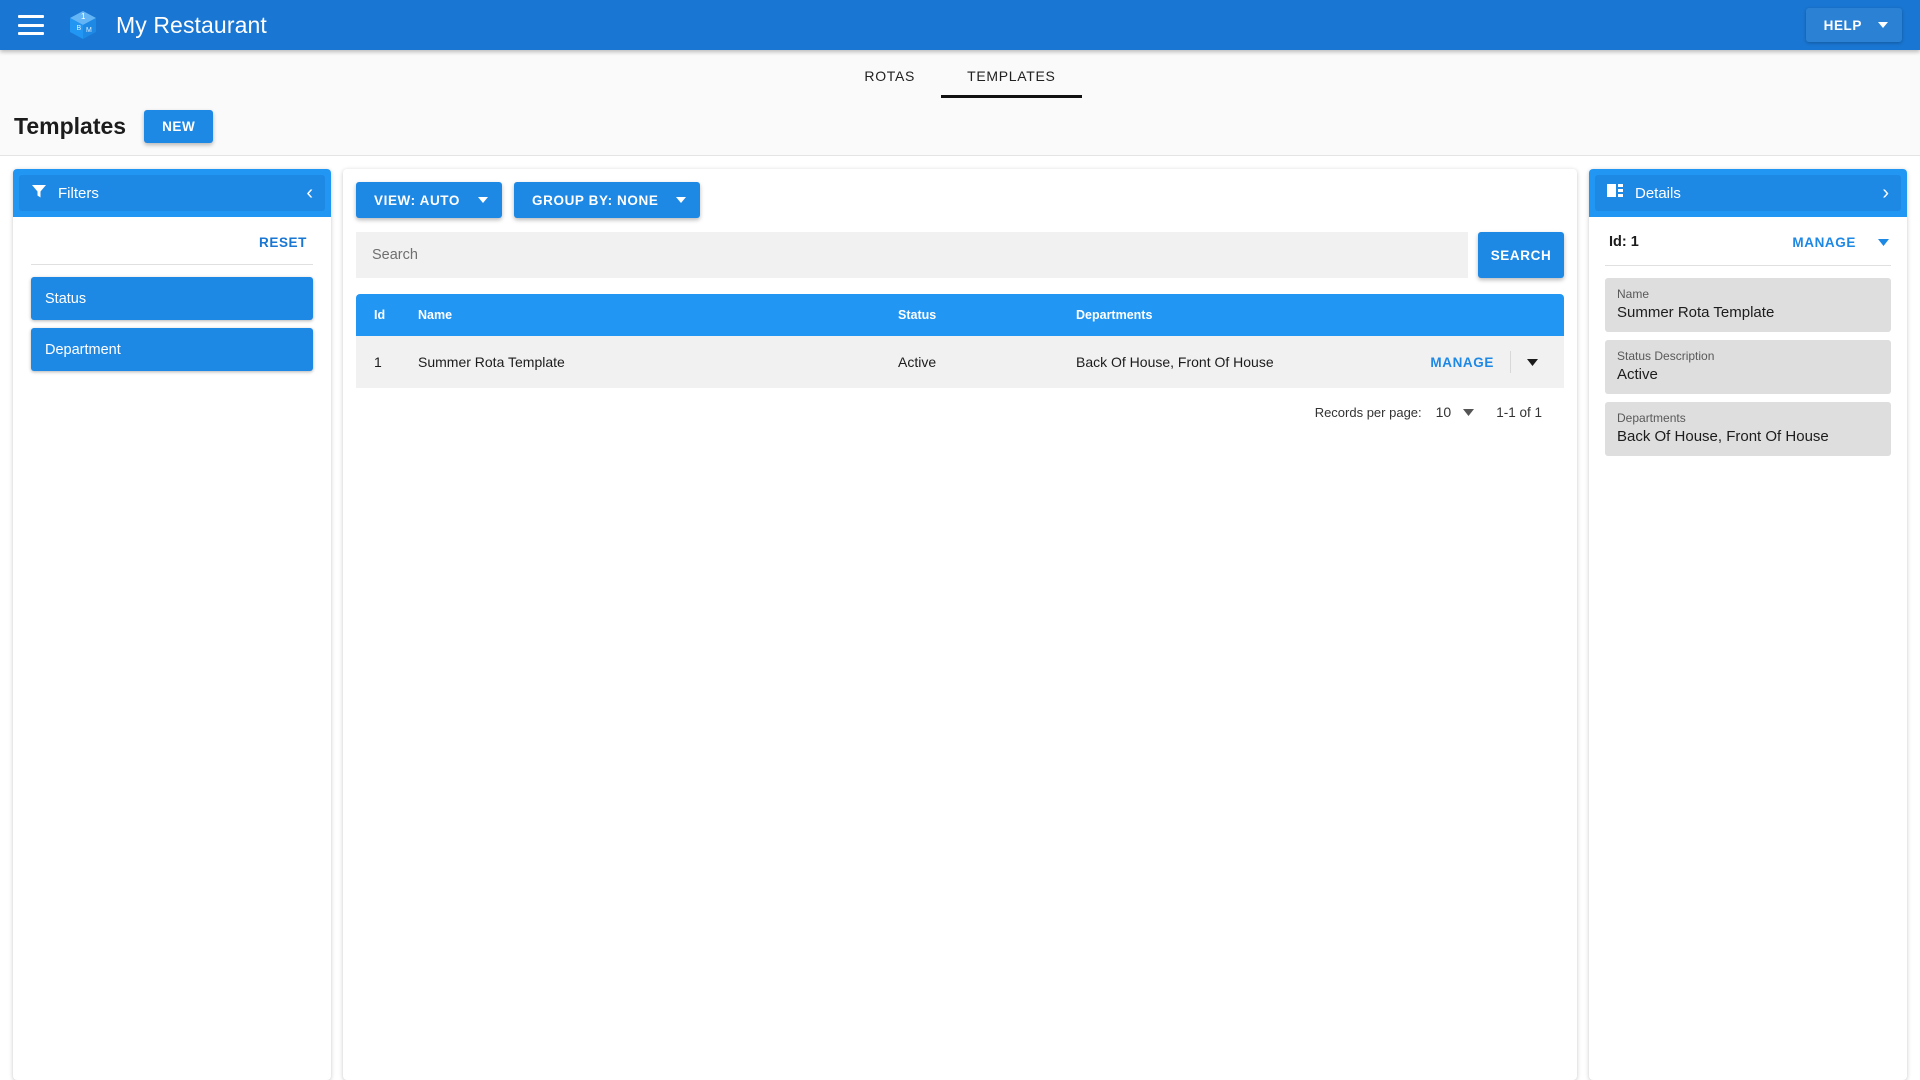 This screenshot has width=1920, height=1080. Describe the element at coordinates (960, 200) in the screenshot. I see `toolbar: VIEW: AUTO GROUP BY: NONE` at that location.